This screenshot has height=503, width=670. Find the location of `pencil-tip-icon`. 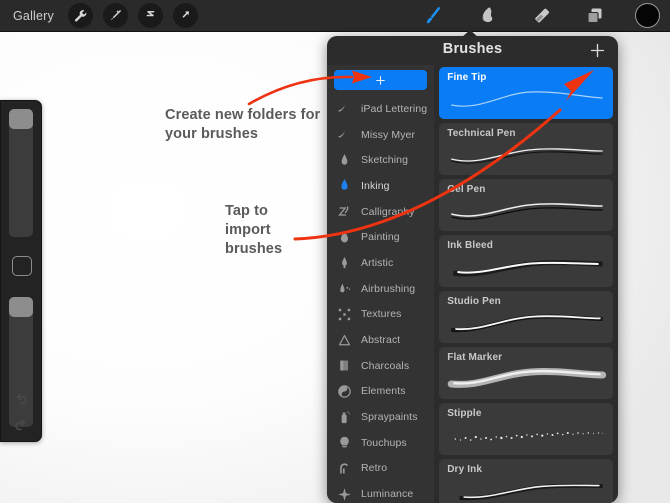

pencil-tip-icon is located at coordinates (344, 160).